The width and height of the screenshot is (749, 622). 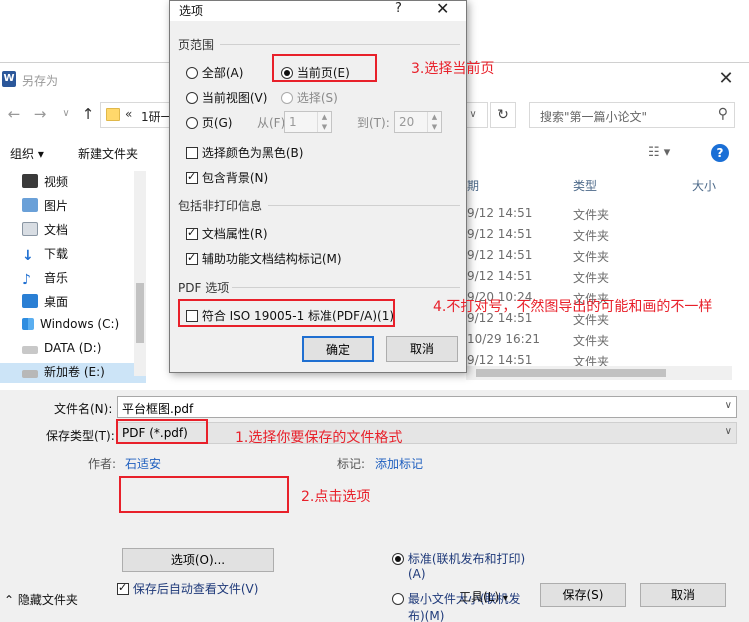 I want to click on sidebar-item-label: Windows (C:), so click(x=80, y=324).